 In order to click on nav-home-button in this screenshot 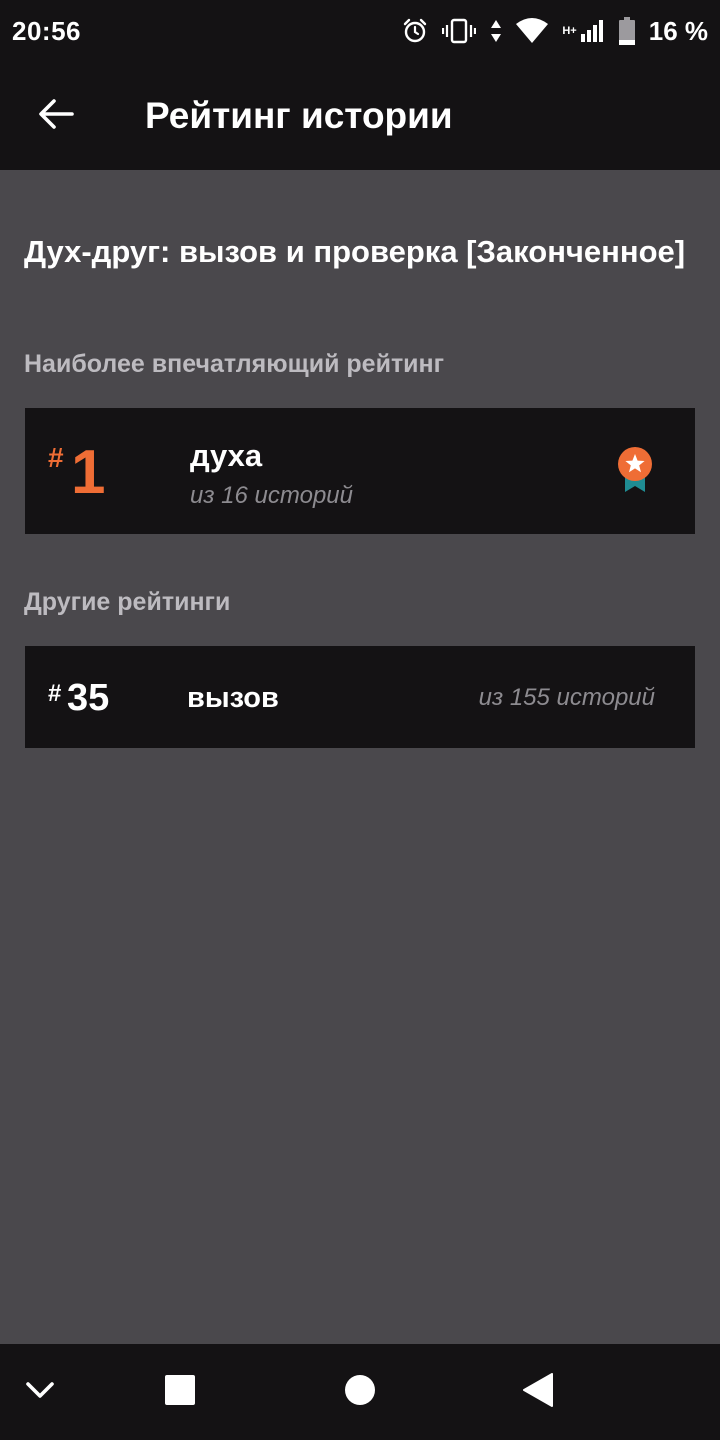, I will do `click(360, 1392)`.